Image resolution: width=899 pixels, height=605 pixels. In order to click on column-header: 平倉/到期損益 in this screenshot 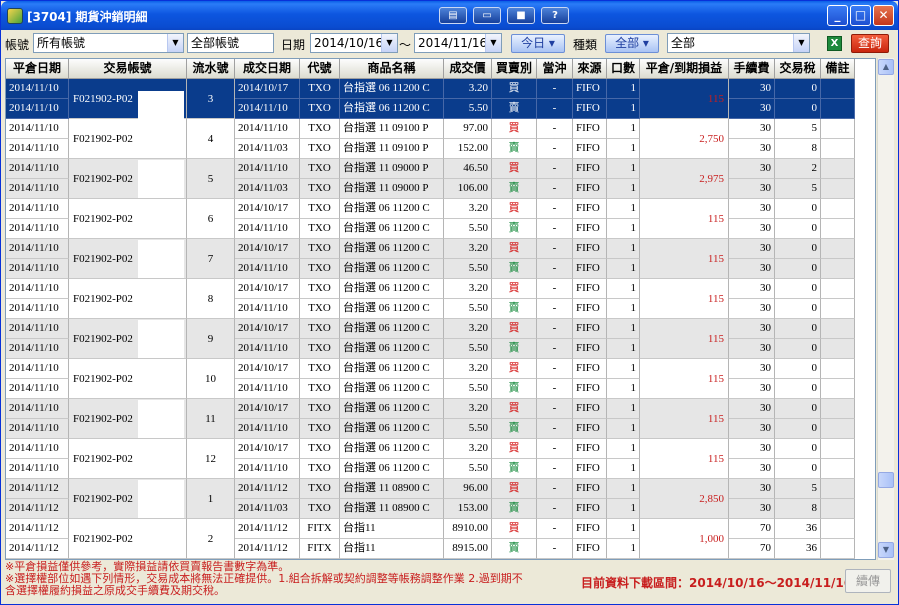, I will do `click(684, 69)`.